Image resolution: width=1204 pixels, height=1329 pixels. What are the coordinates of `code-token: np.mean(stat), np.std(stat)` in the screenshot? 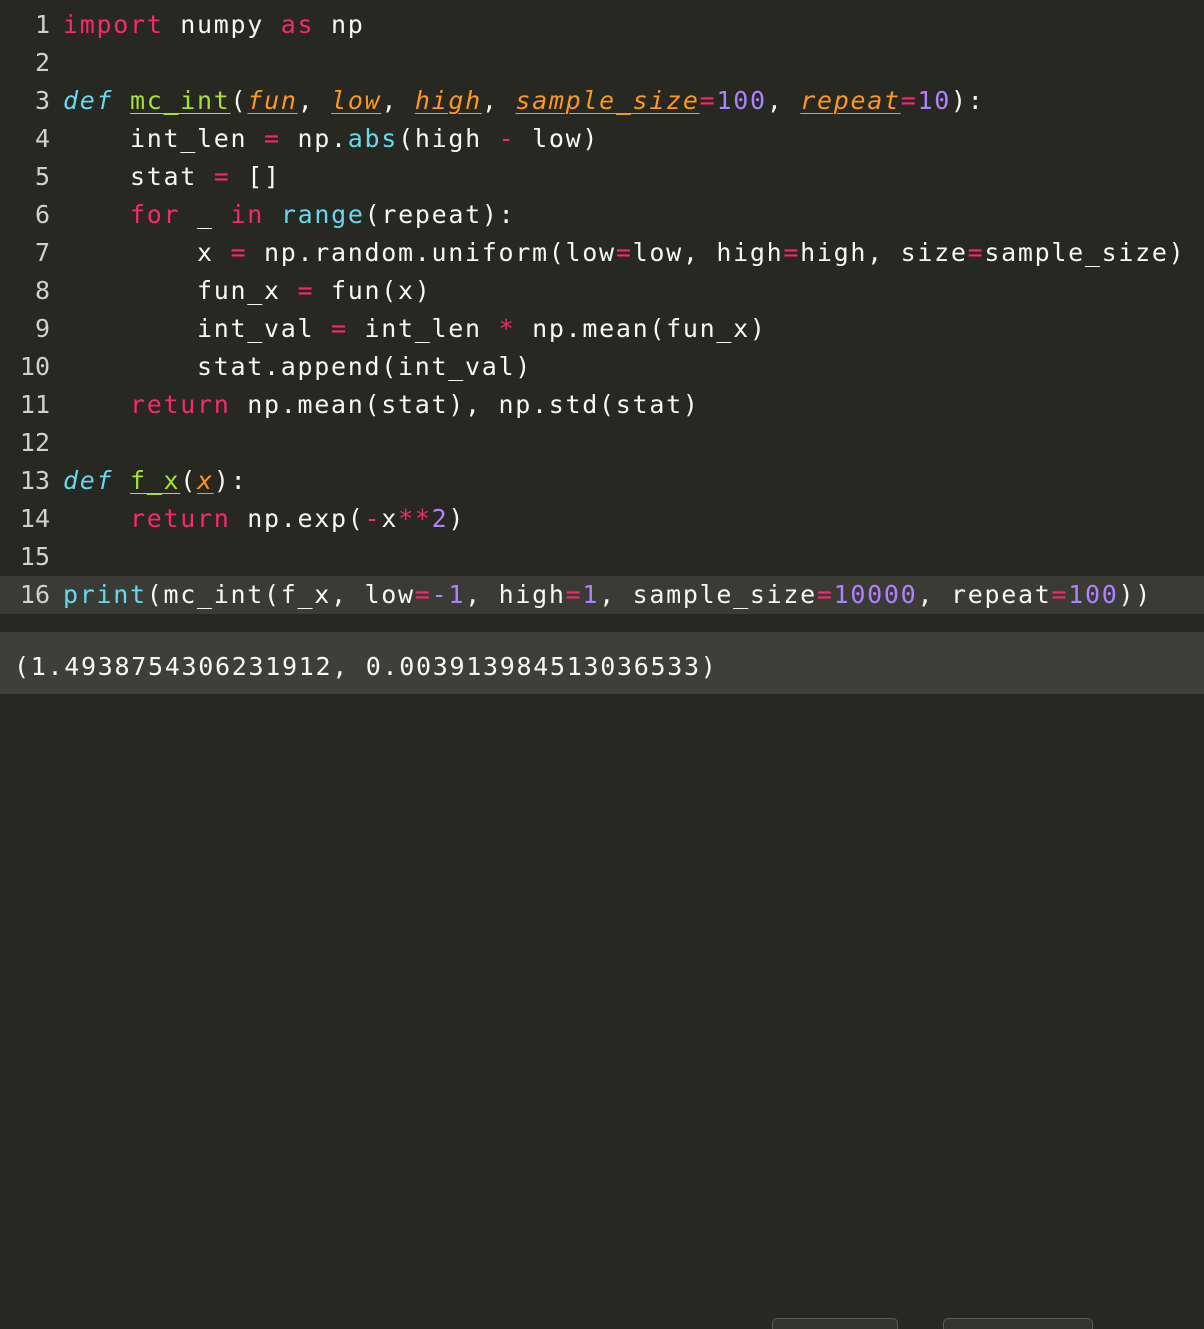 It's located at (465, 404).